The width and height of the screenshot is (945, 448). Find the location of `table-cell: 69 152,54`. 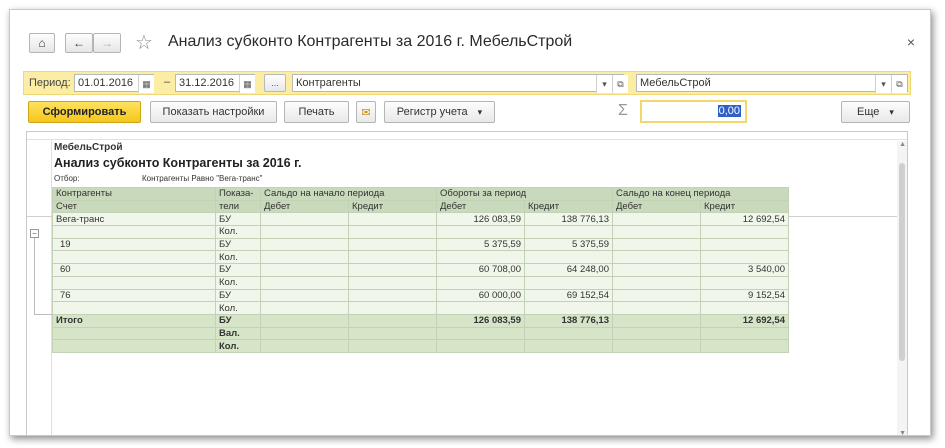

table-cell: 69 152,54 is located at coordinates (568, 295).